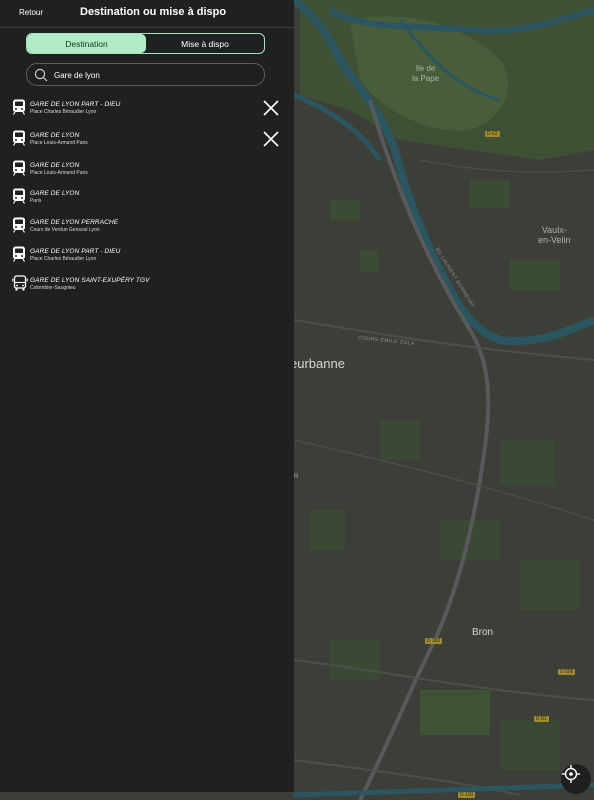  What do you see at coordinates (90, 280) in the screenshot?
I see `result-title: GARE DE LYON SAINT-EXUPÉRY TGV` at bounding box center [90, 280].